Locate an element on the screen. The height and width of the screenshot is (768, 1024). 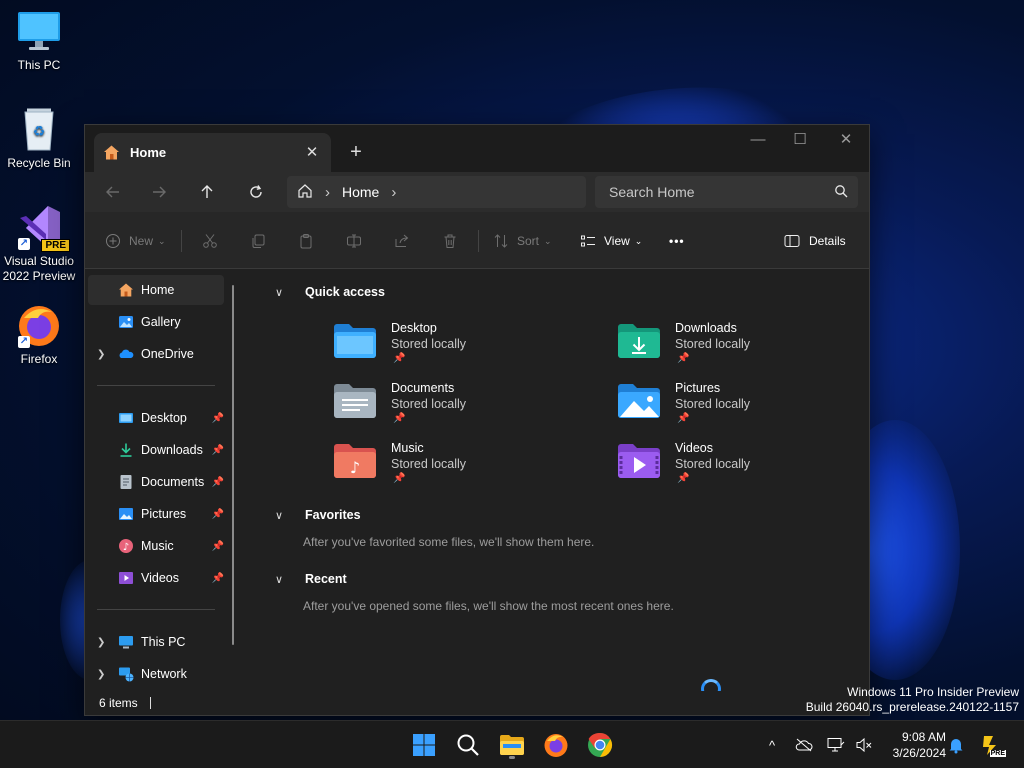
search-input: Search Home is located at coordinates (726, 192).